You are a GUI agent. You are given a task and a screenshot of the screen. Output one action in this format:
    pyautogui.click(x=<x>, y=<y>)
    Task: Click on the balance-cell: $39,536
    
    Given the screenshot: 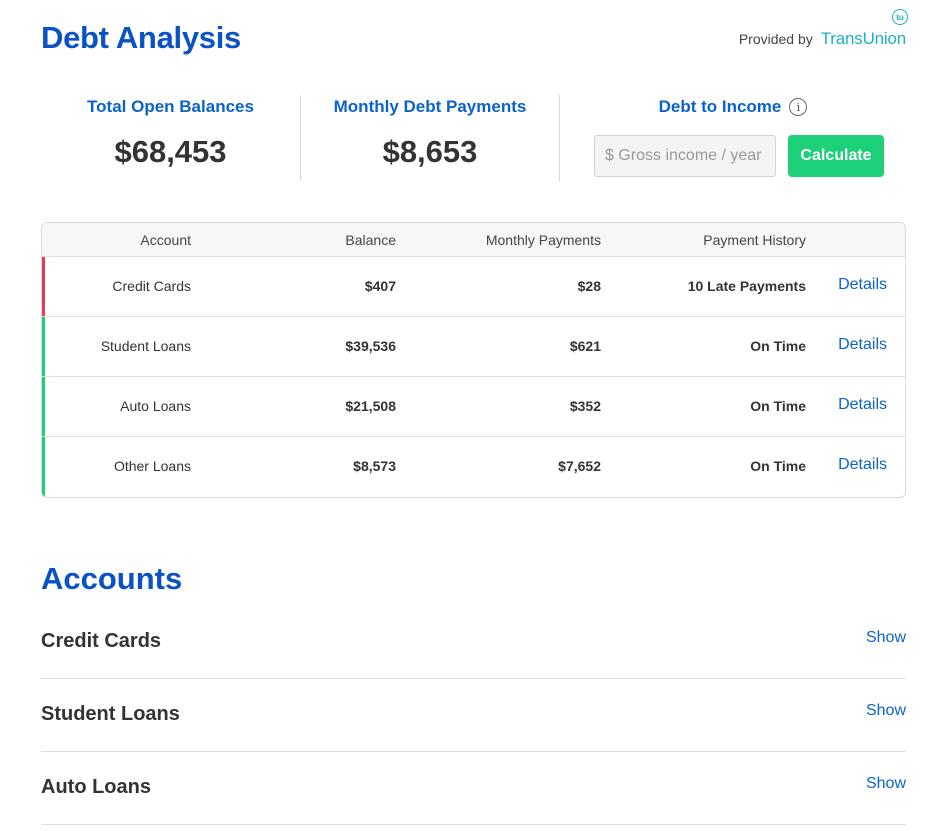 What is the action you would take?
    pyautogui.click(x=370, y=346)
    